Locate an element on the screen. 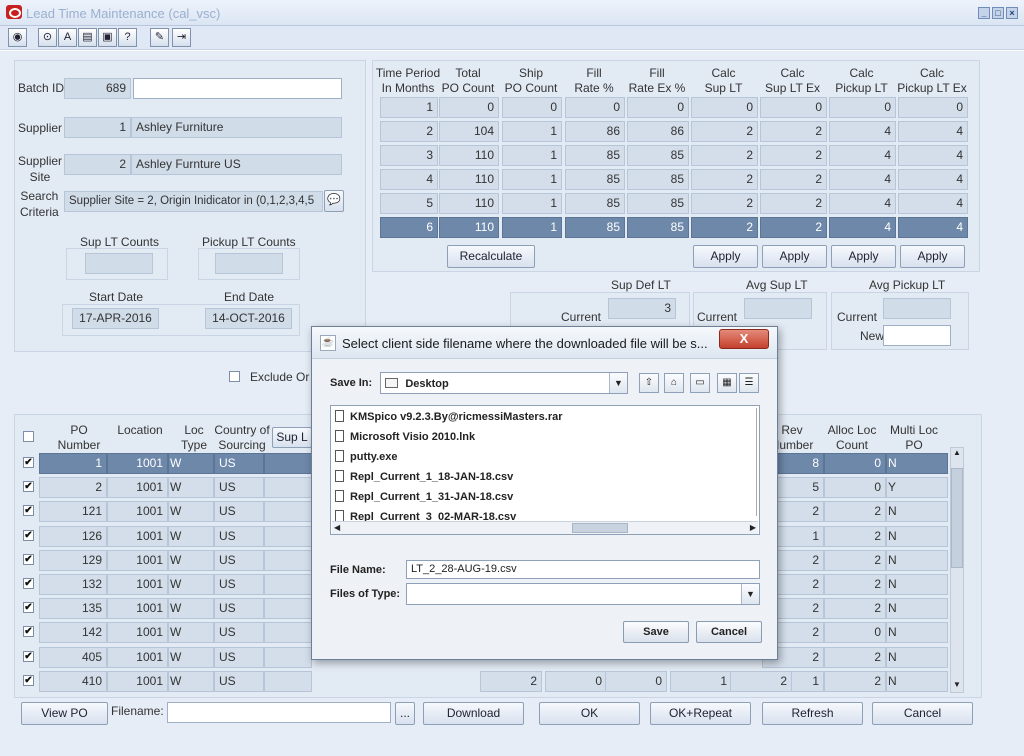  file-type-select: ▼ is located at coordinates (583, 594).